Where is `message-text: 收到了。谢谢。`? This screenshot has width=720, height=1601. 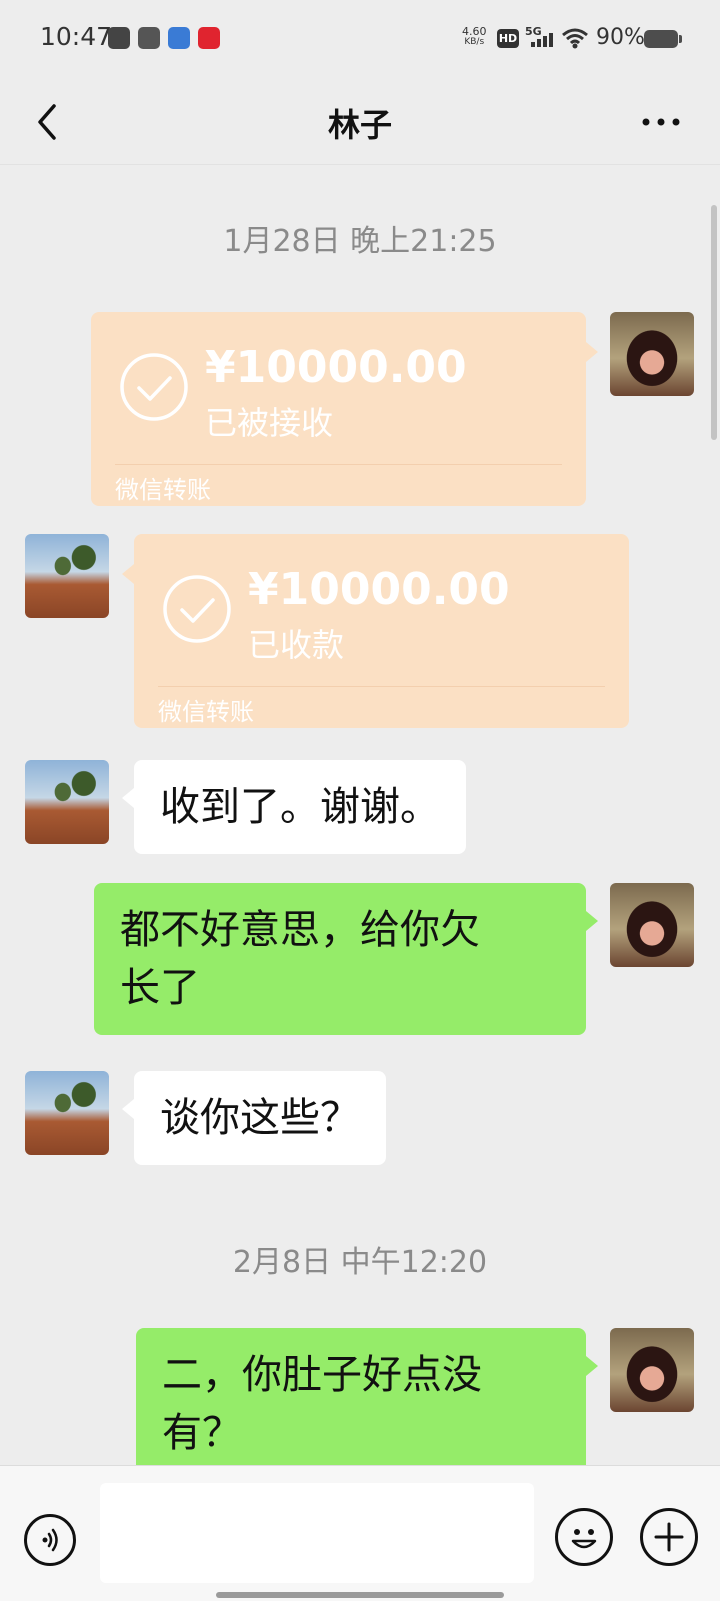
message-text: 收到了。谢谢。 is located at coordinates (300, 807).